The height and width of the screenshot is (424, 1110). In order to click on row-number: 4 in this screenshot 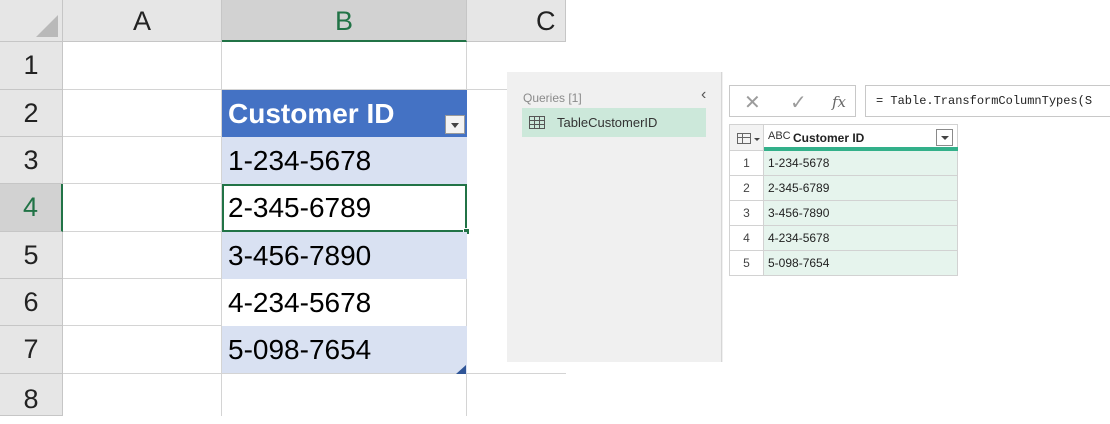, I will do `click(746, 238)`.